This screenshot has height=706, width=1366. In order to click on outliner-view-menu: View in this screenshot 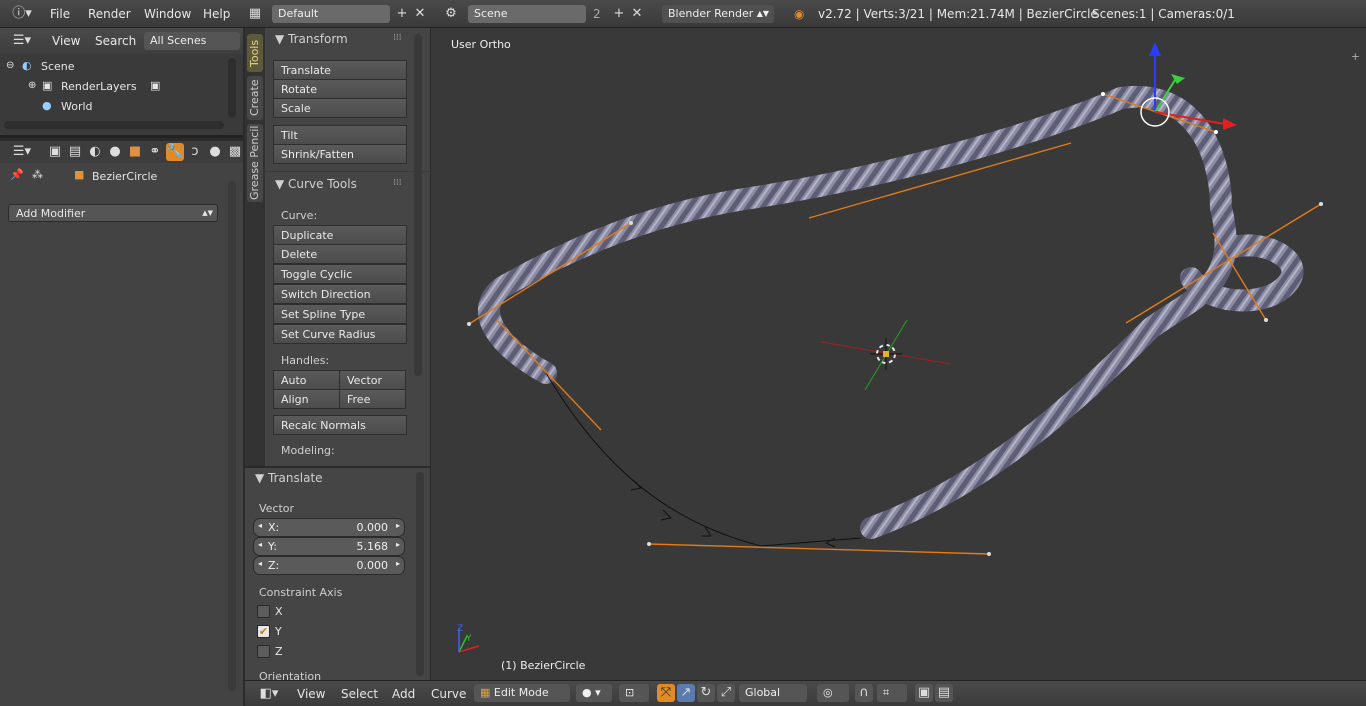, I will do `click(66, 41)`.